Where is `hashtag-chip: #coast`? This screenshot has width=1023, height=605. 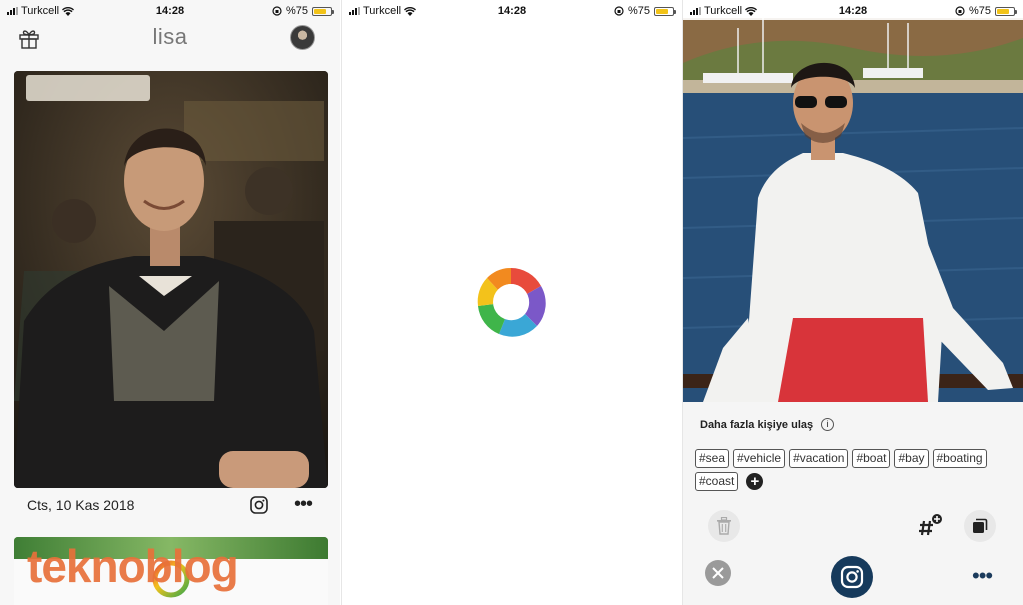 hashtag-chip: #coast is located at coordinates (717, 481).